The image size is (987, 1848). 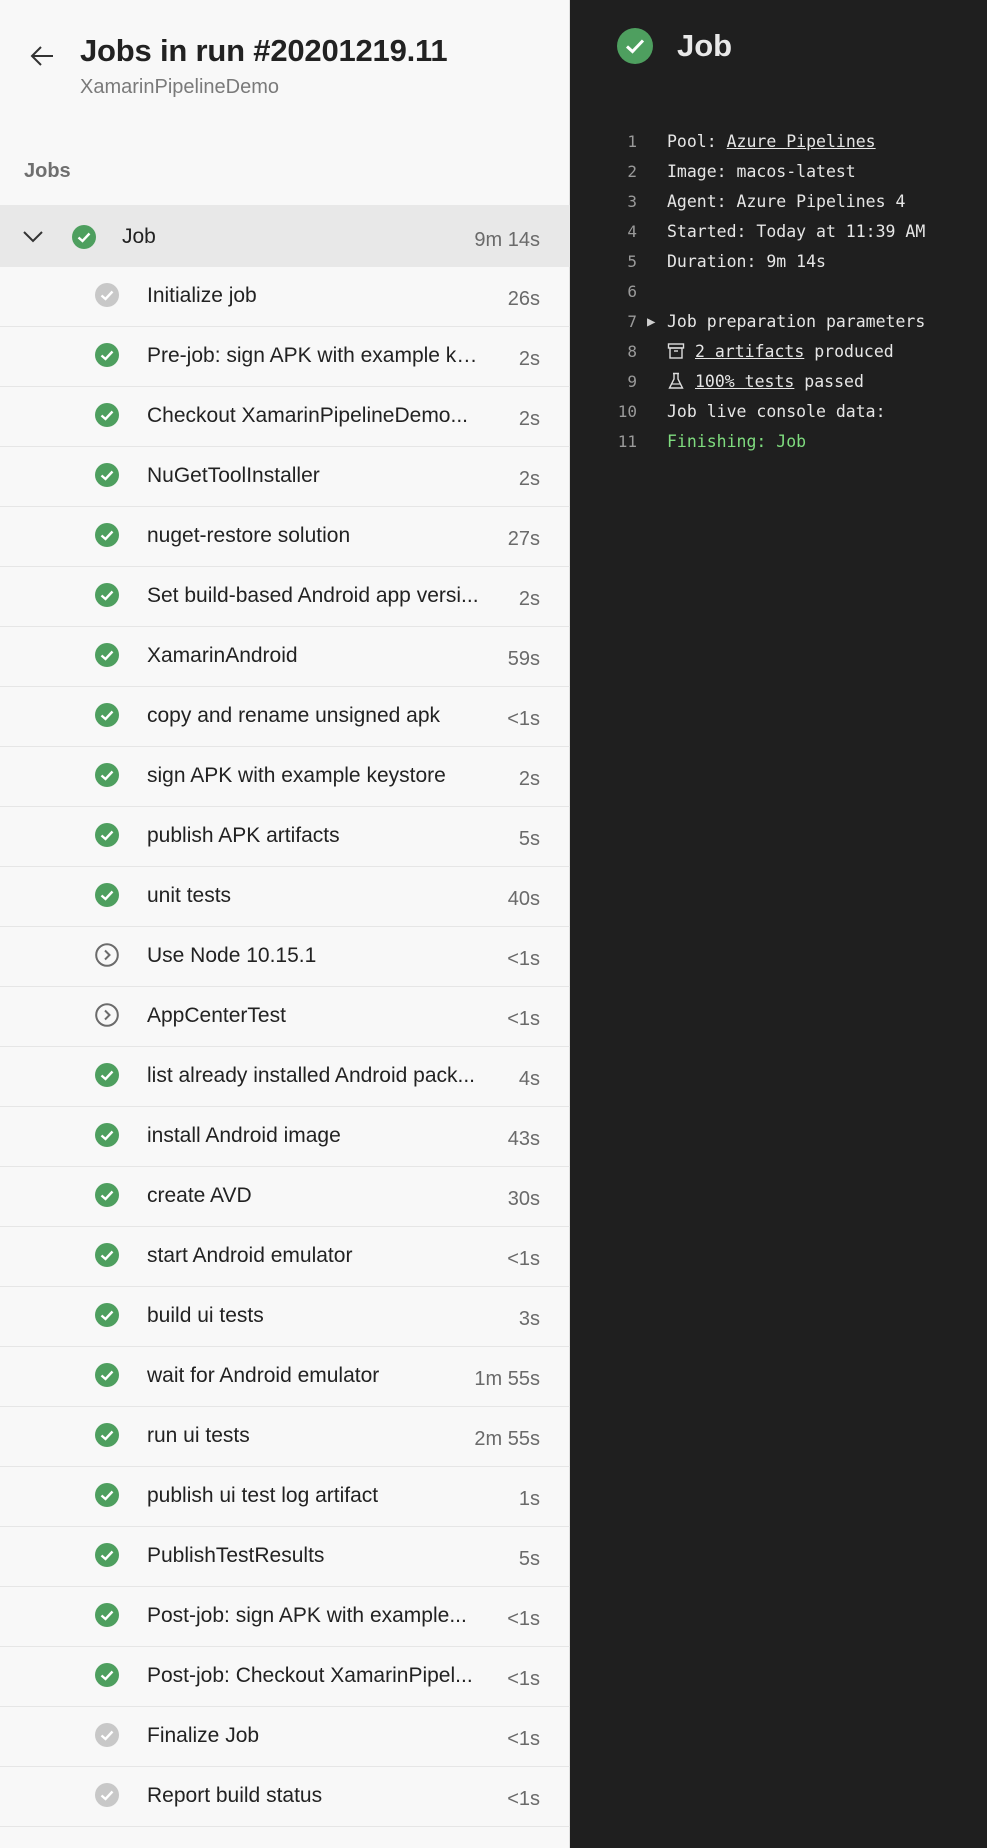 What do you see at coordinates (285, 837) in the screenshot?
I see `step-row: publish APK artifacts 5s` at bounding box center [285, 837].